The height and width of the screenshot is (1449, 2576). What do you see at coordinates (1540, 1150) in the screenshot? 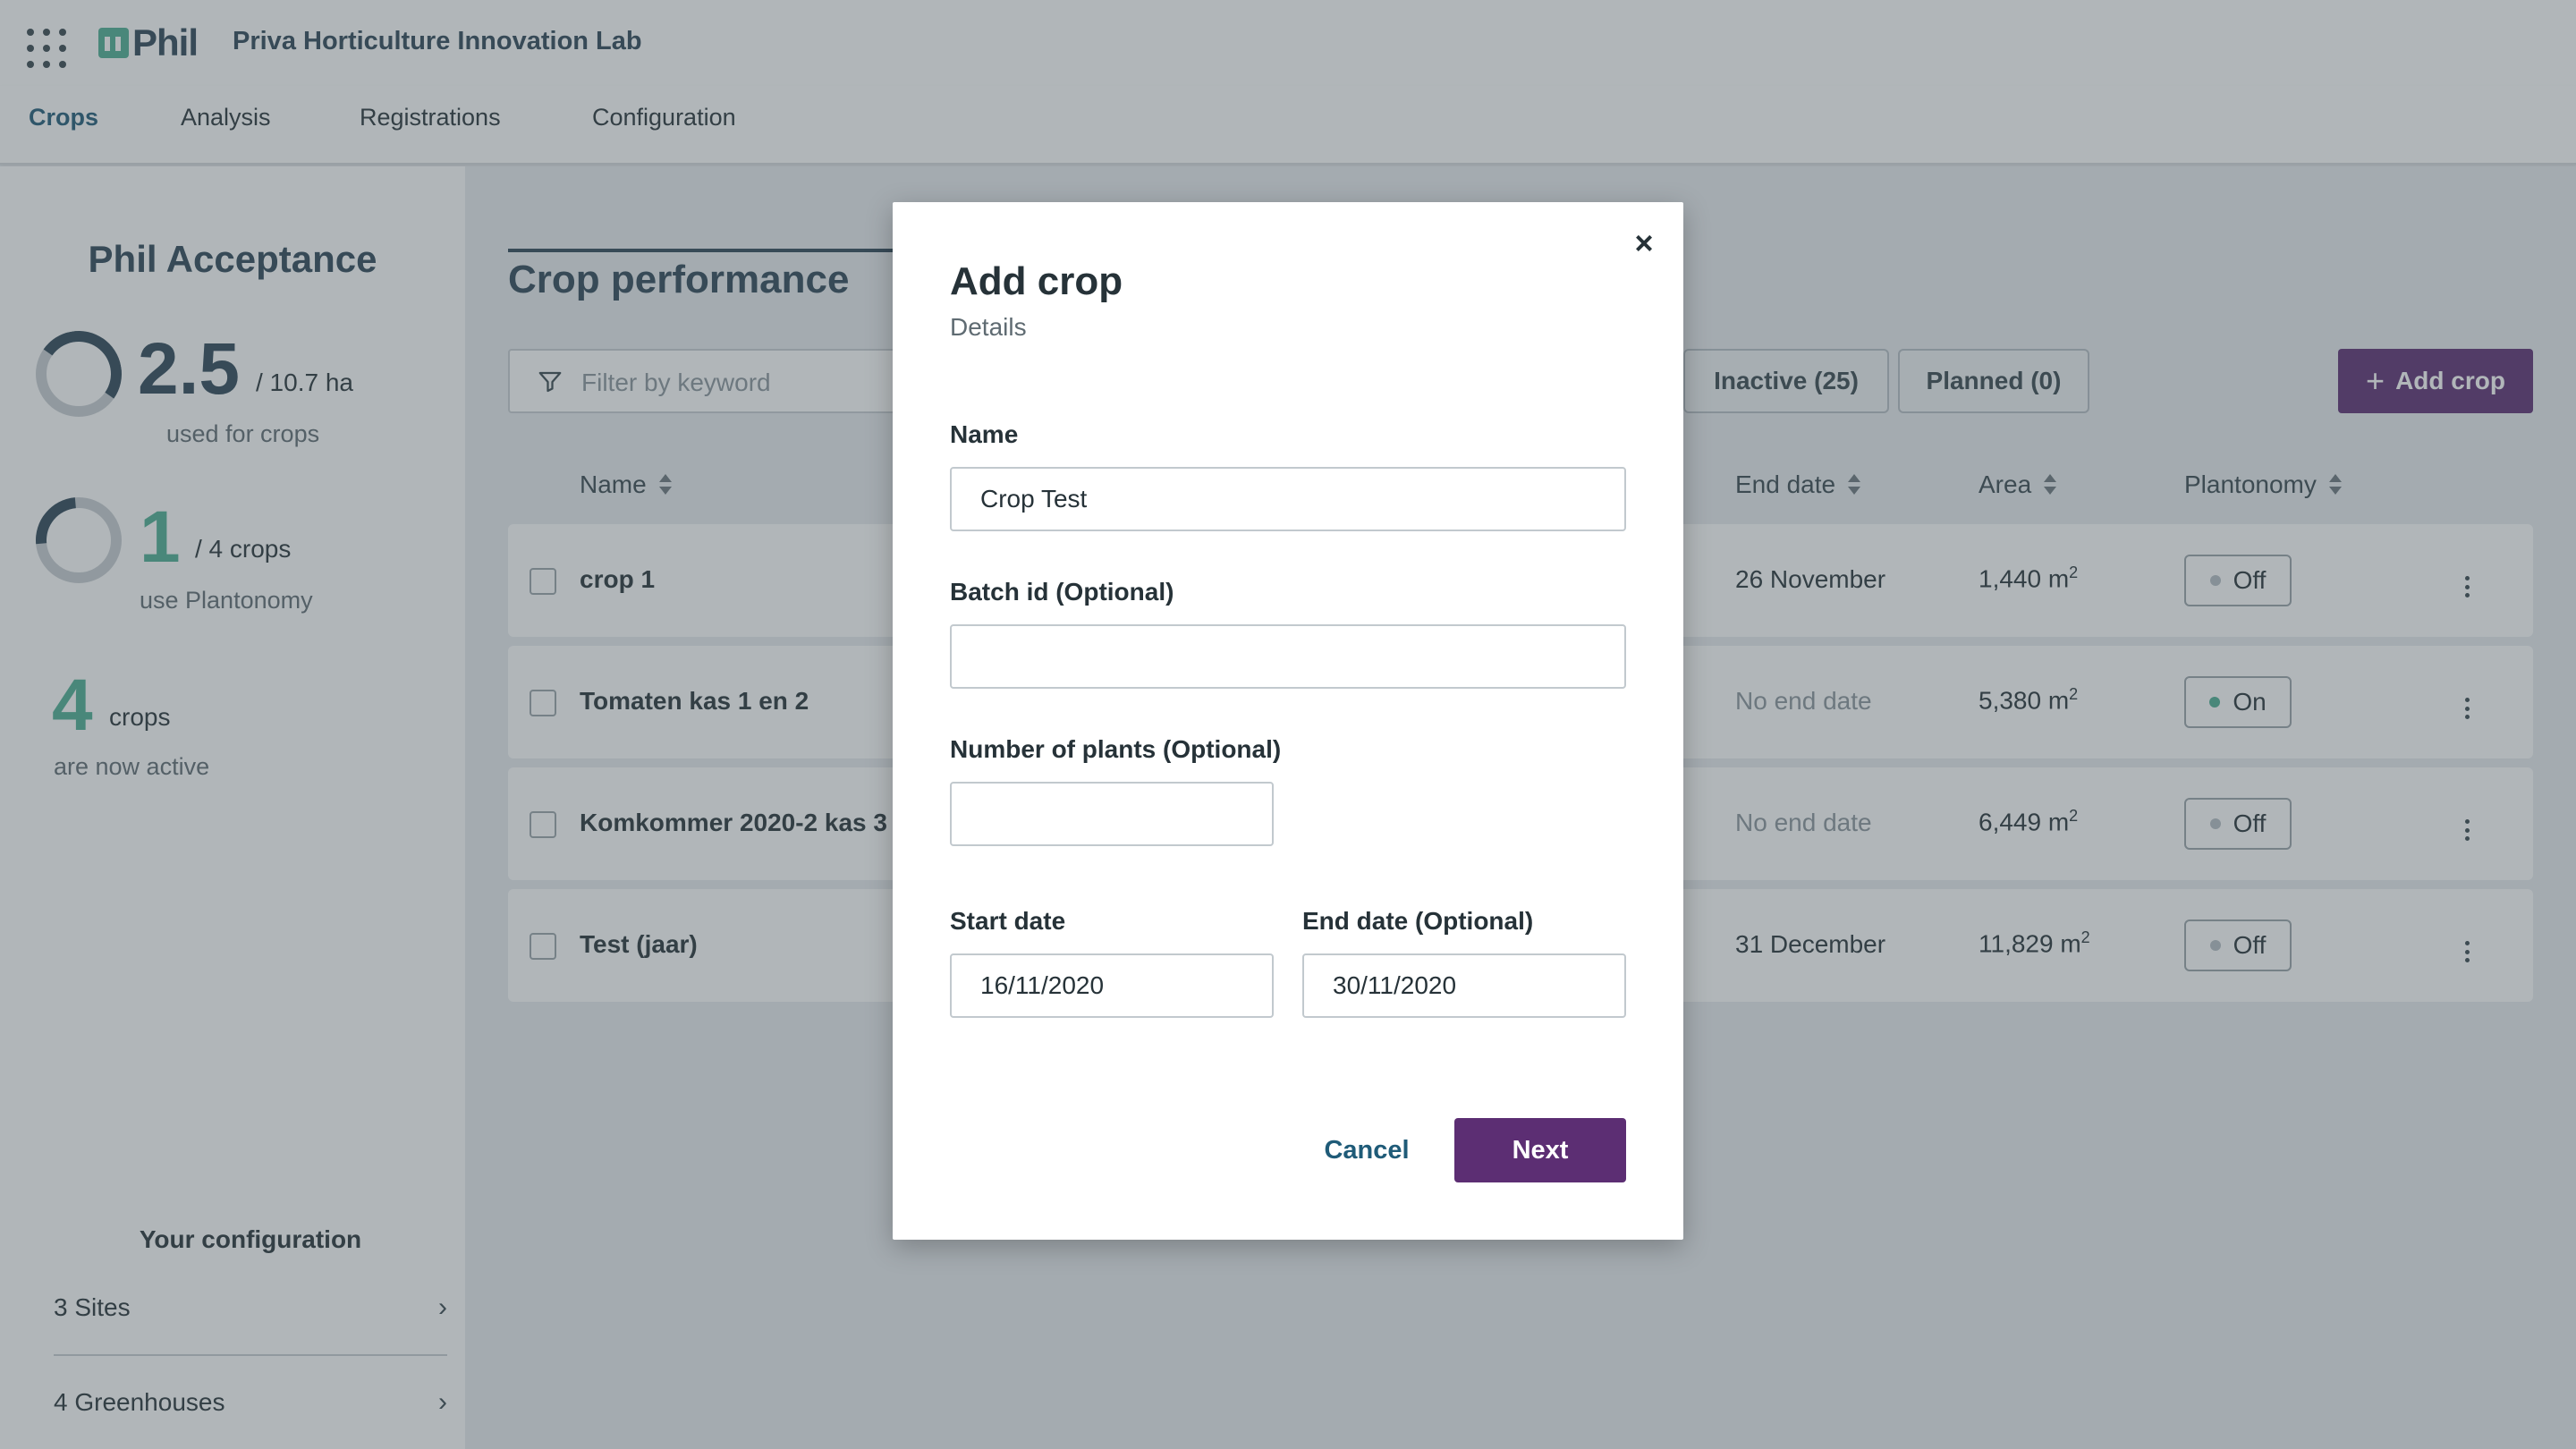
I see `next-button: Next` at bounding box center [1540, 1150].